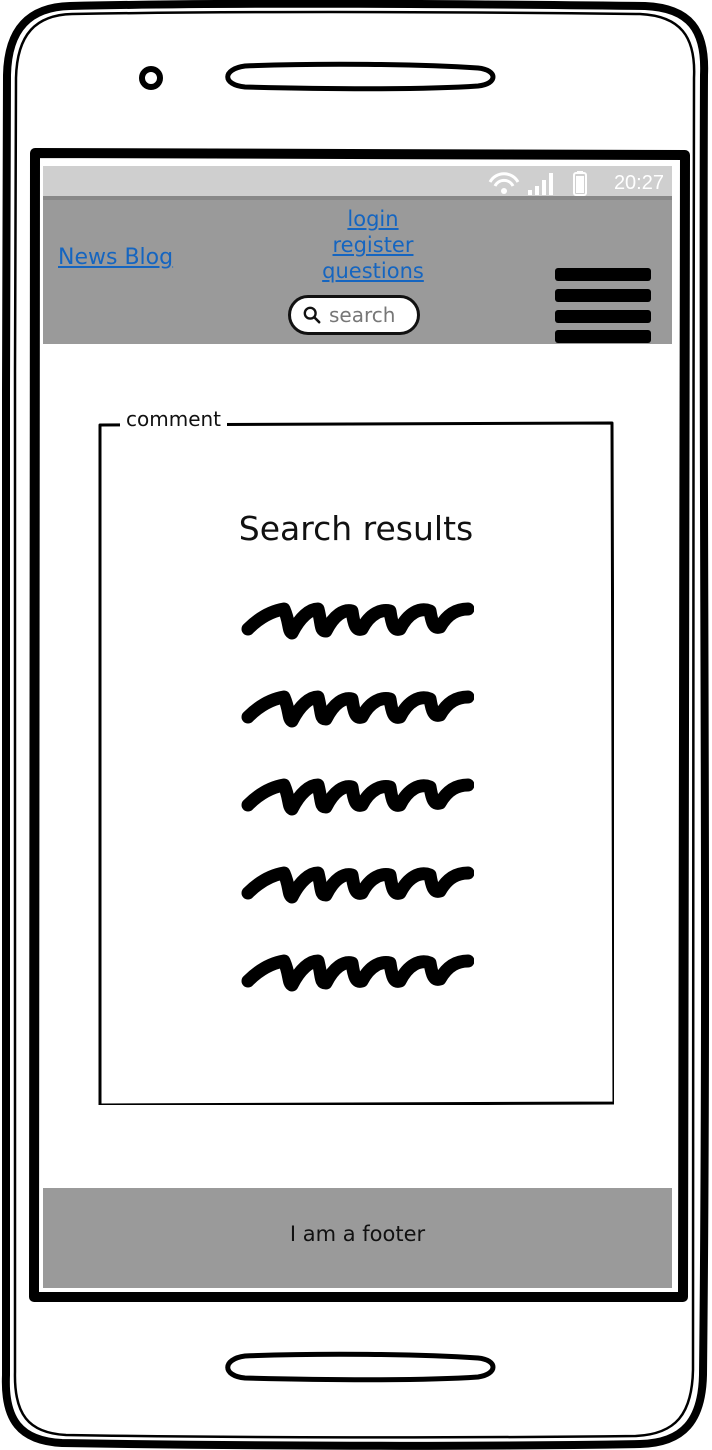 The height and width of the screenshot is (1450, 712). Describe the element at coordinates (312, 315) in the screenshot. I see `search-icon` at that location.